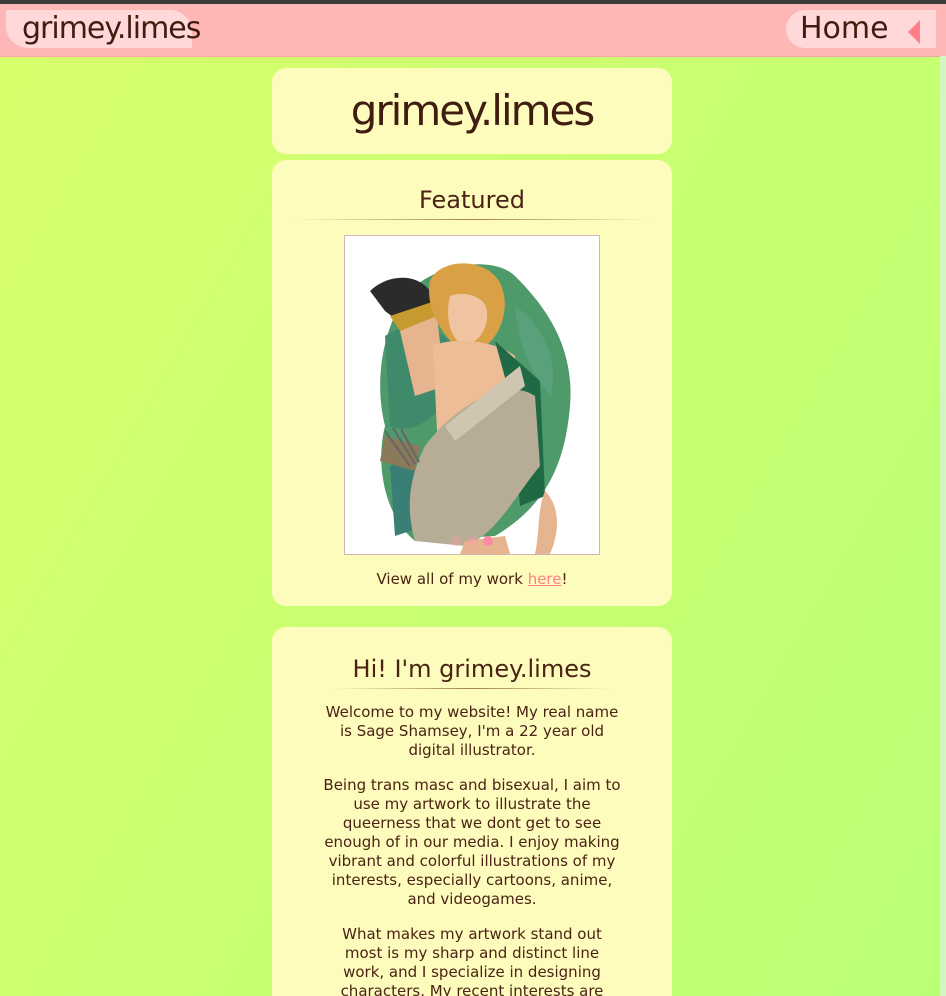 This screenshot has height=996, width=946. What do you see at coordinates (564, 579) in the screenshot?
I see `view-all-suffix: !` at bounding box center [564, 579].